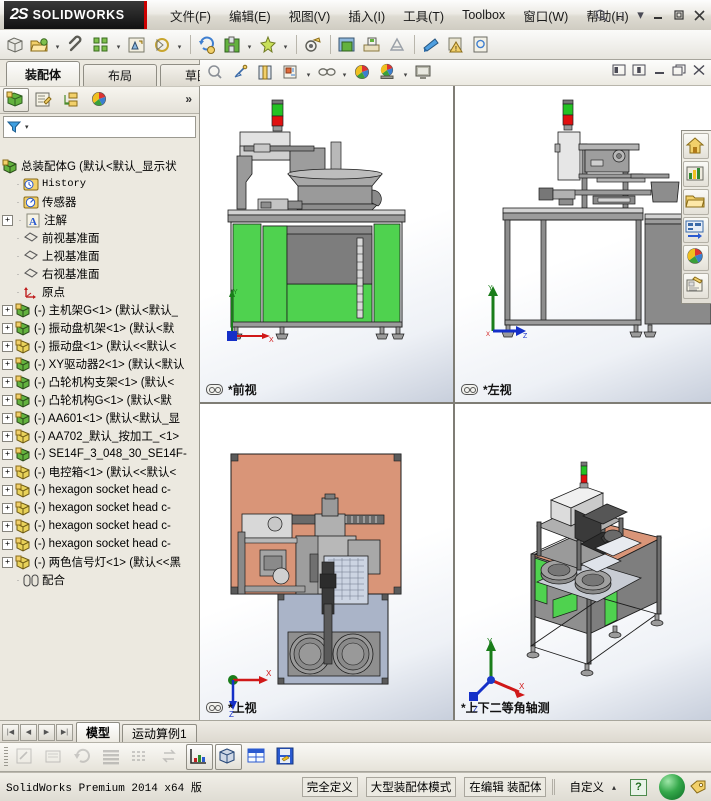 The width and height of the screenshot is (711, 801). Describe the element at coordinates (363, 73) in the screenshot. I see `edit-appearance-icon` at that location.